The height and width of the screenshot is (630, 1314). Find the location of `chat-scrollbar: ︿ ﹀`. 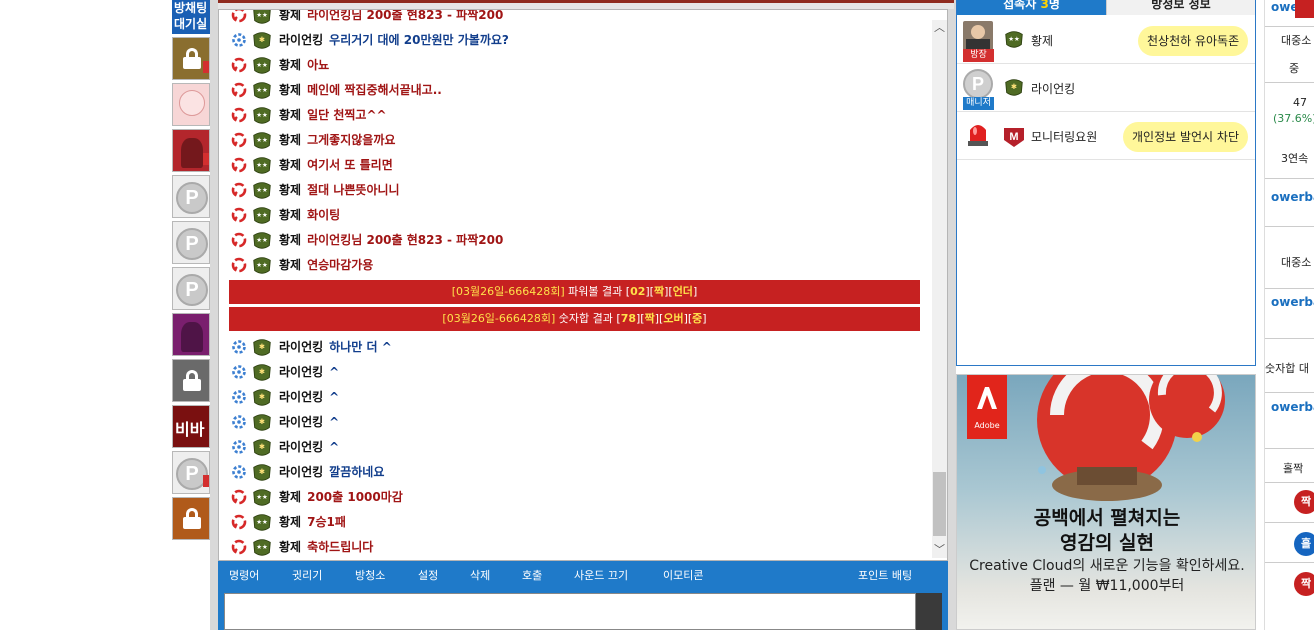

chat-scrollbar: ︿ ﹀ is located at coordinates (939, 289).